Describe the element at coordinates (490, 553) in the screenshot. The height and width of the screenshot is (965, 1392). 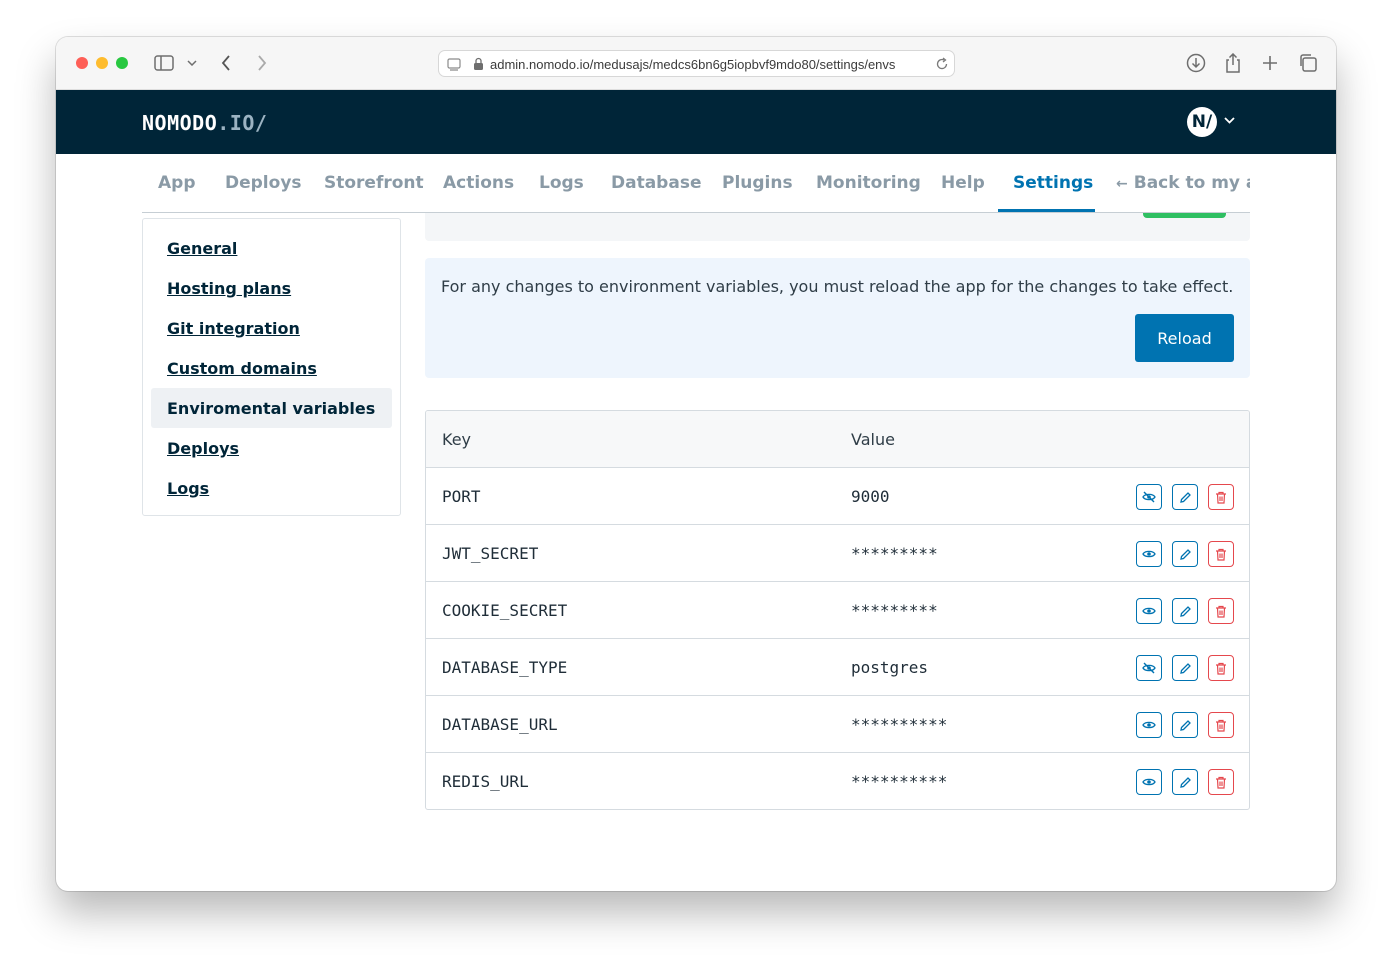
I see `env-key: JWT_SECRET` at that location.